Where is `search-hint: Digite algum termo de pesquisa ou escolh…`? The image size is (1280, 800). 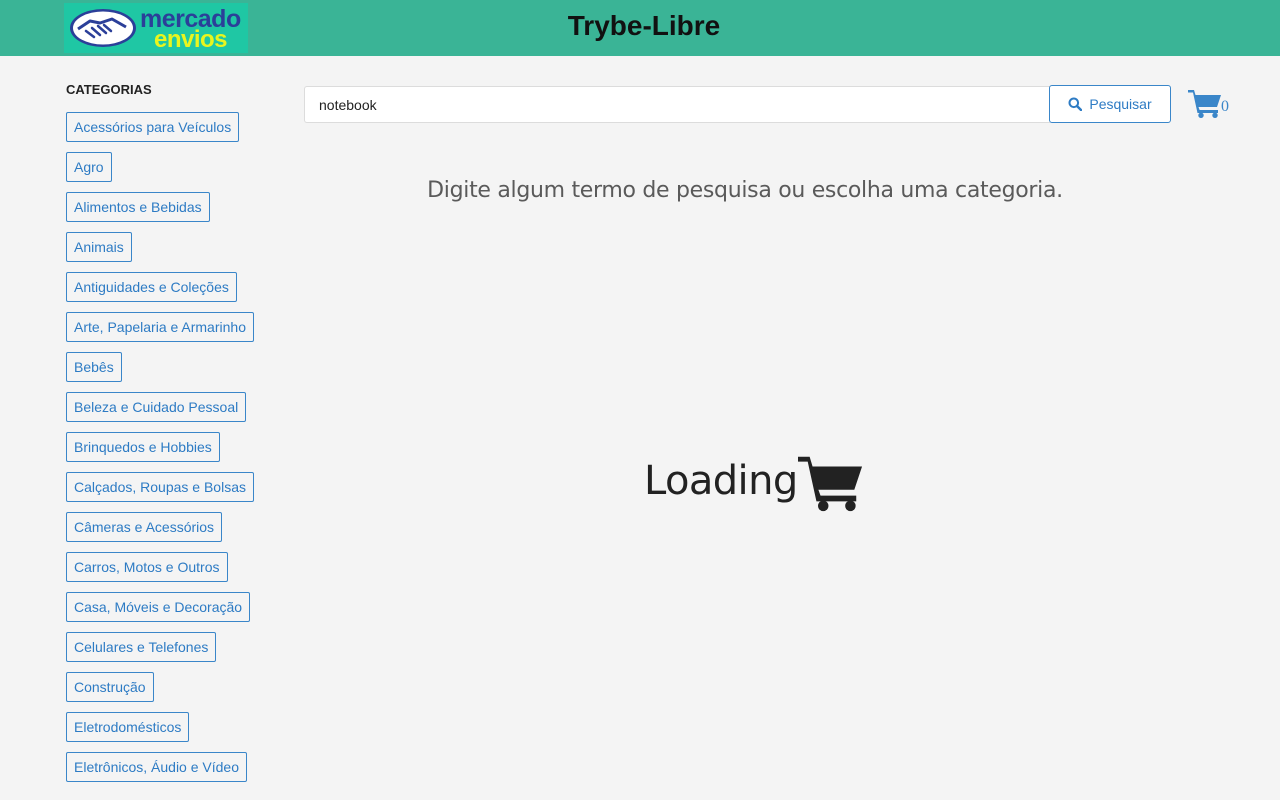 search-hint: Digite algum termo de pesquisa ou escolh… is located at coordinates (745, 190).